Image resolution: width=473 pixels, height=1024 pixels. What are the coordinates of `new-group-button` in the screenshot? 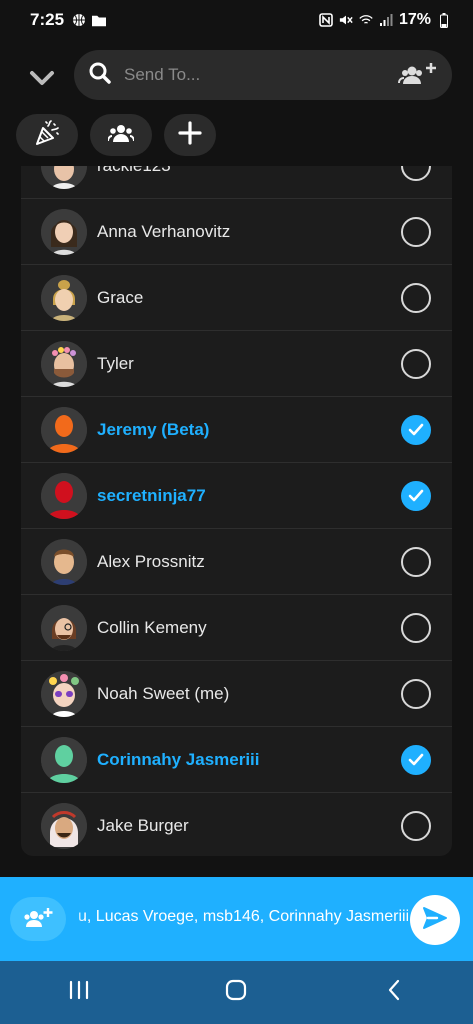 It's located at (190, 135).